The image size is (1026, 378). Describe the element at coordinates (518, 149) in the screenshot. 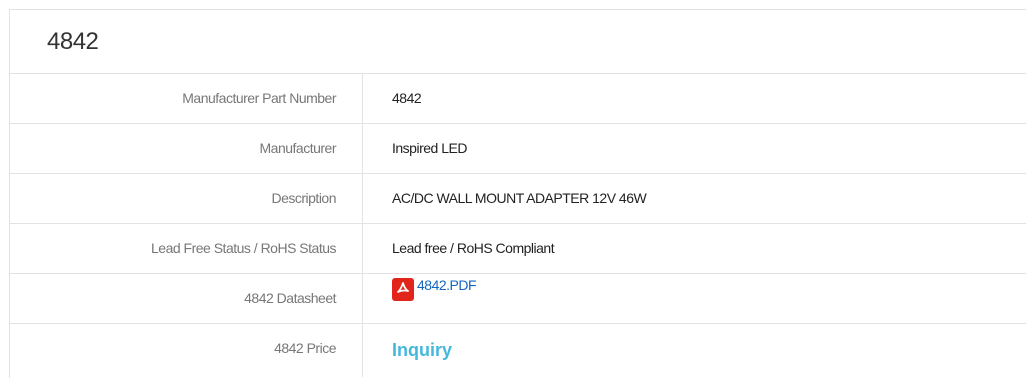

I see `spec-row-manufacturer: Manufacturer Inspired LED` at that location.